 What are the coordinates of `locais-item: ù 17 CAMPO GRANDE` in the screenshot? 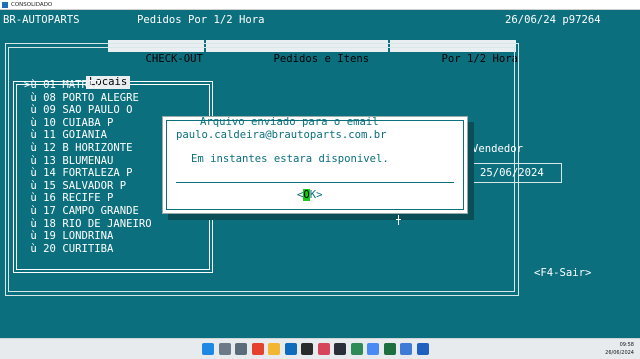 It's located at (81, 211).